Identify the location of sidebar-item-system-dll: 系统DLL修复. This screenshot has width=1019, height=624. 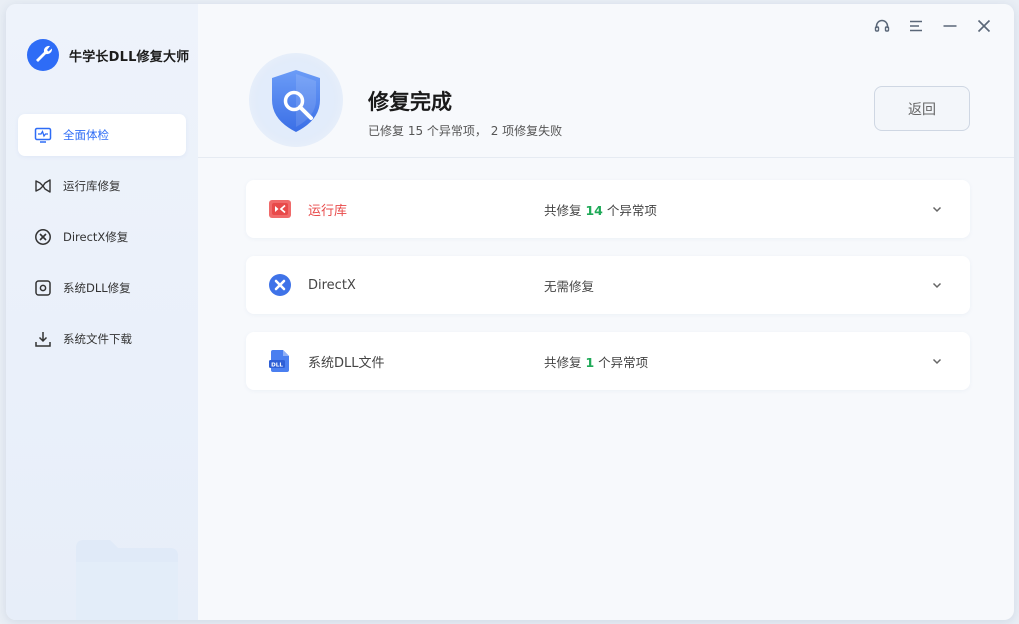
(102, 288).